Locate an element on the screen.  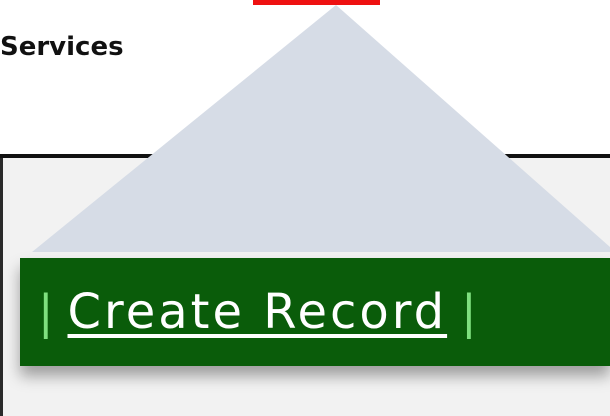
content-left-border is located at coordinates (1, 287).